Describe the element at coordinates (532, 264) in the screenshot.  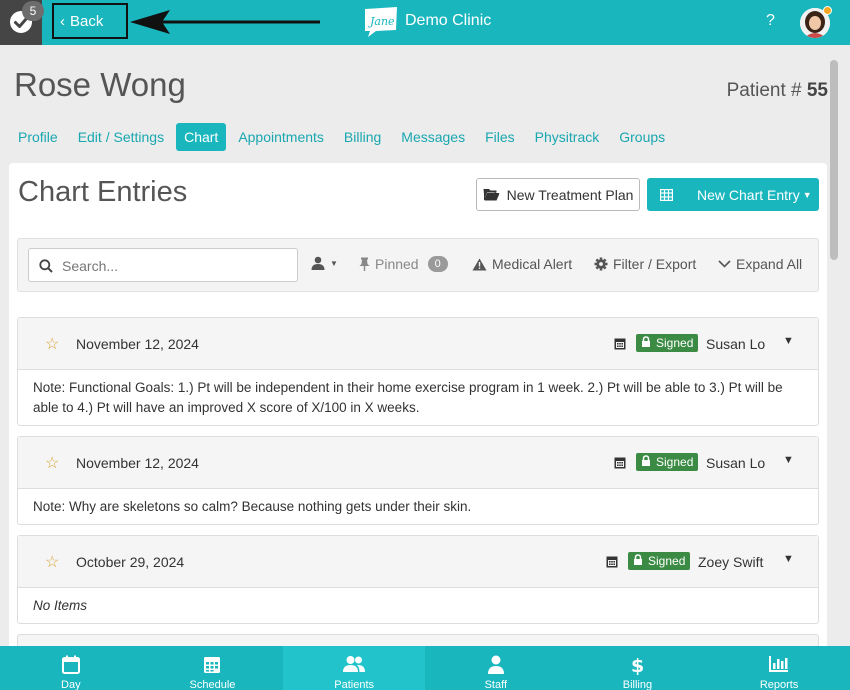
I see `medical-alert-label: Medical Alert` at that location.